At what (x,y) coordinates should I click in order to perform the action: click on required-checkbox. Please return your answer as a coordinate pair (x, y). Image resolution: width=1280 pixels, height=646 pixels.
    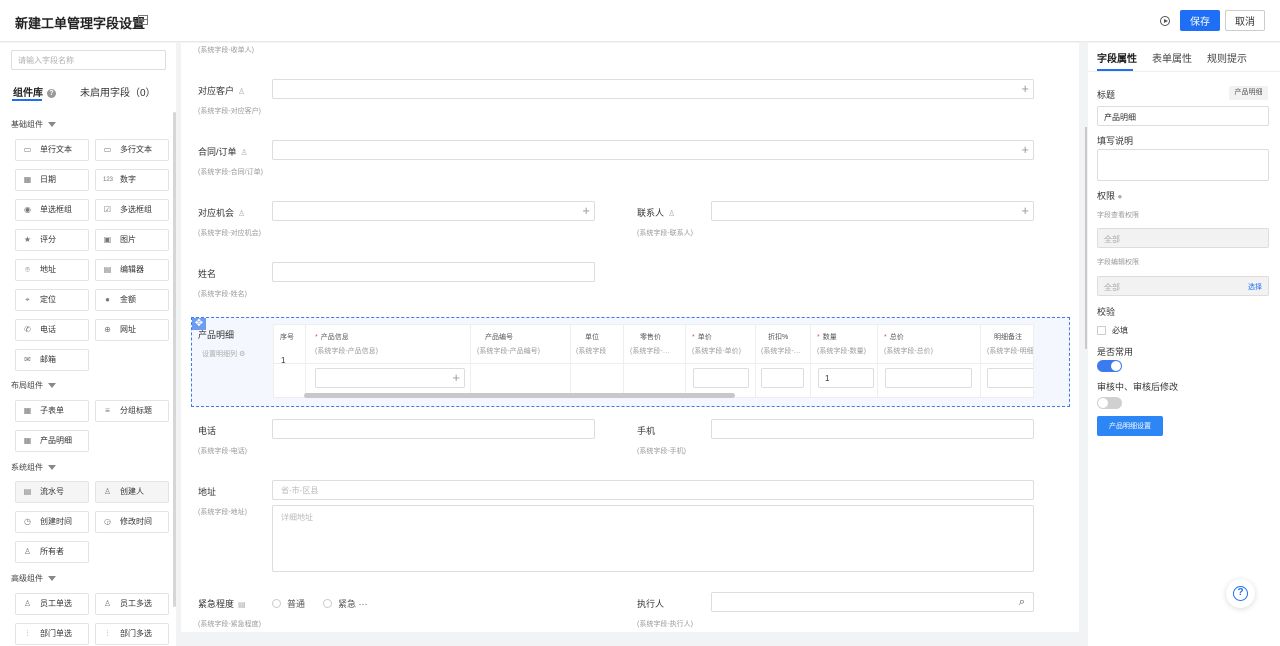
    Looking at the image, I should click on (1101, 330).